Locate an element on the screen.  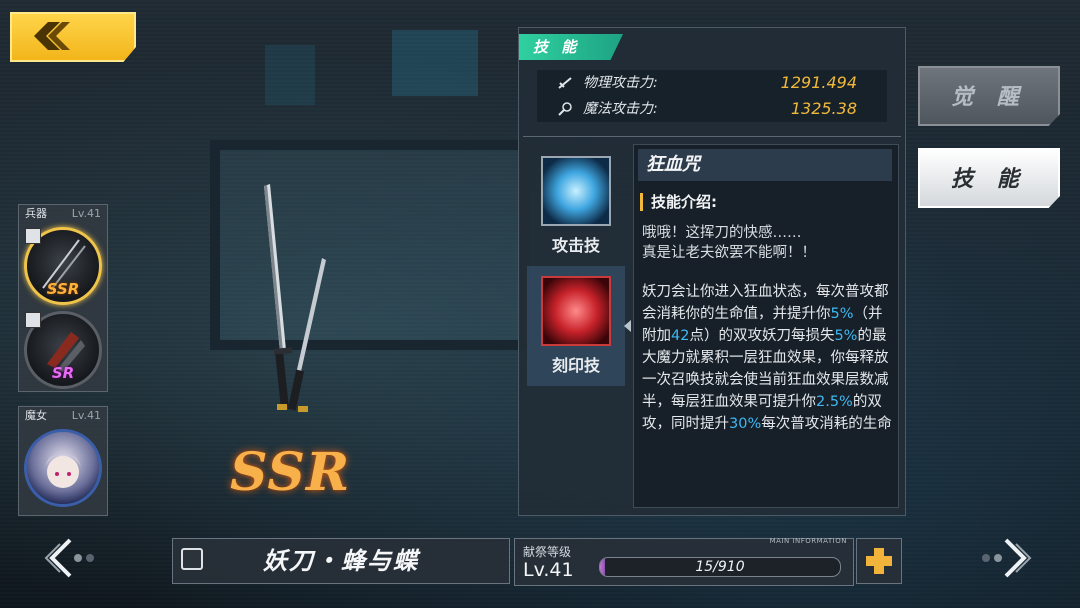
plus-icon is located at coordinates (879, 561).